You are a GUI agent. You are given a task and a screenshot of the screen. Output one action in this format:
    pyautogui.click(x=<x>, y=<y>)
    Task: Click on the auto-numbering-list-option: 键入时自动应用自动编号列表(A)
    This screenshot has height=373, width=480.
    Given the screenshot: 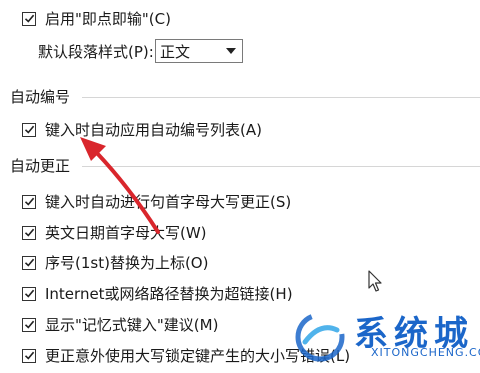 What is the action you would take?
    pyautogui.click(x=142, y=129)
    